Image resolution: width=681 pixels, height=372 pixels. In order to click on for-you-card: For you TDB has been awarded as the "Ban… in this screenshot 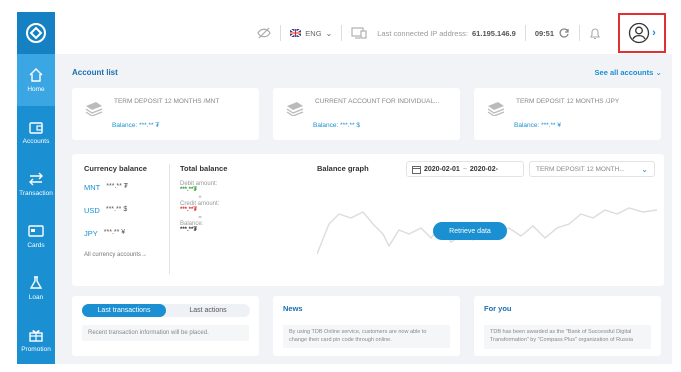, I will do `click(567, 326)`.